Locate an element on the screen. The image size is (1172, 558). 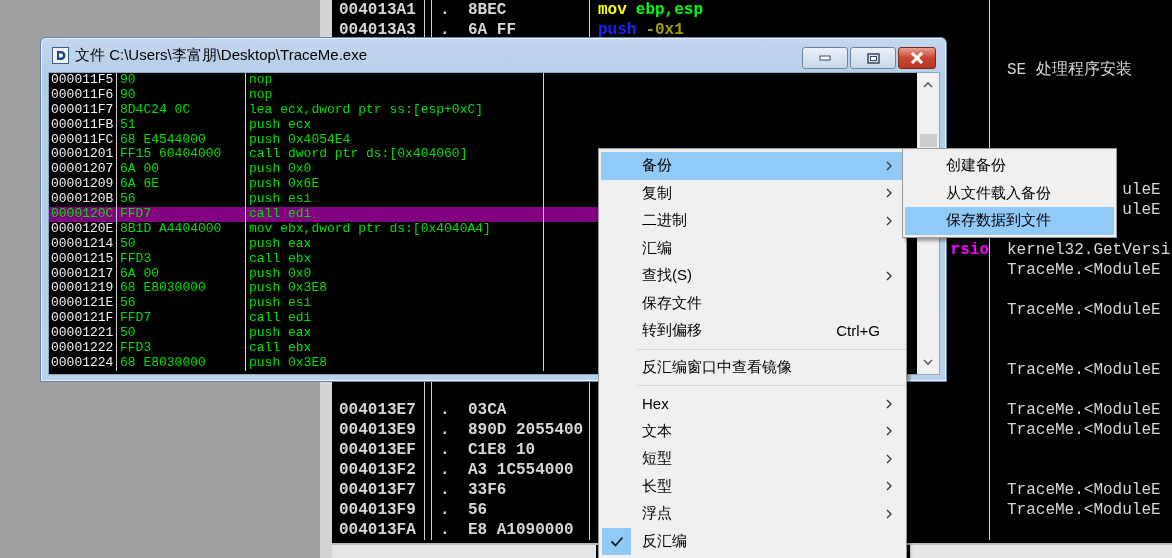
hex-bytes: 8BEC is located at coordinates (487, 10).